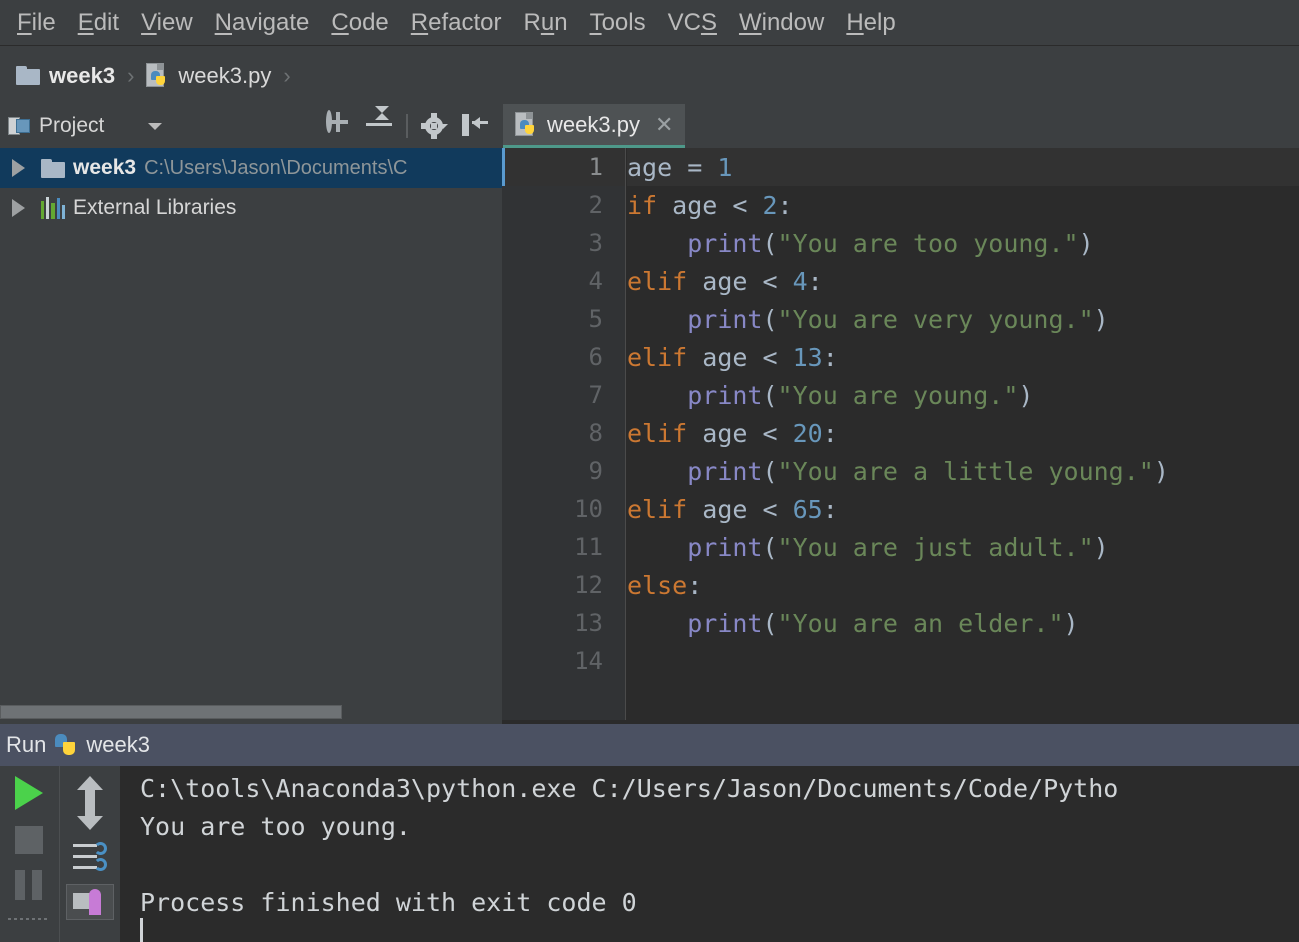 This screenshot has height=942, width=1299. What do you see at coordinates (66, 745) in the screenshot?
I see `python-icon` at bounding box center [66, 745].